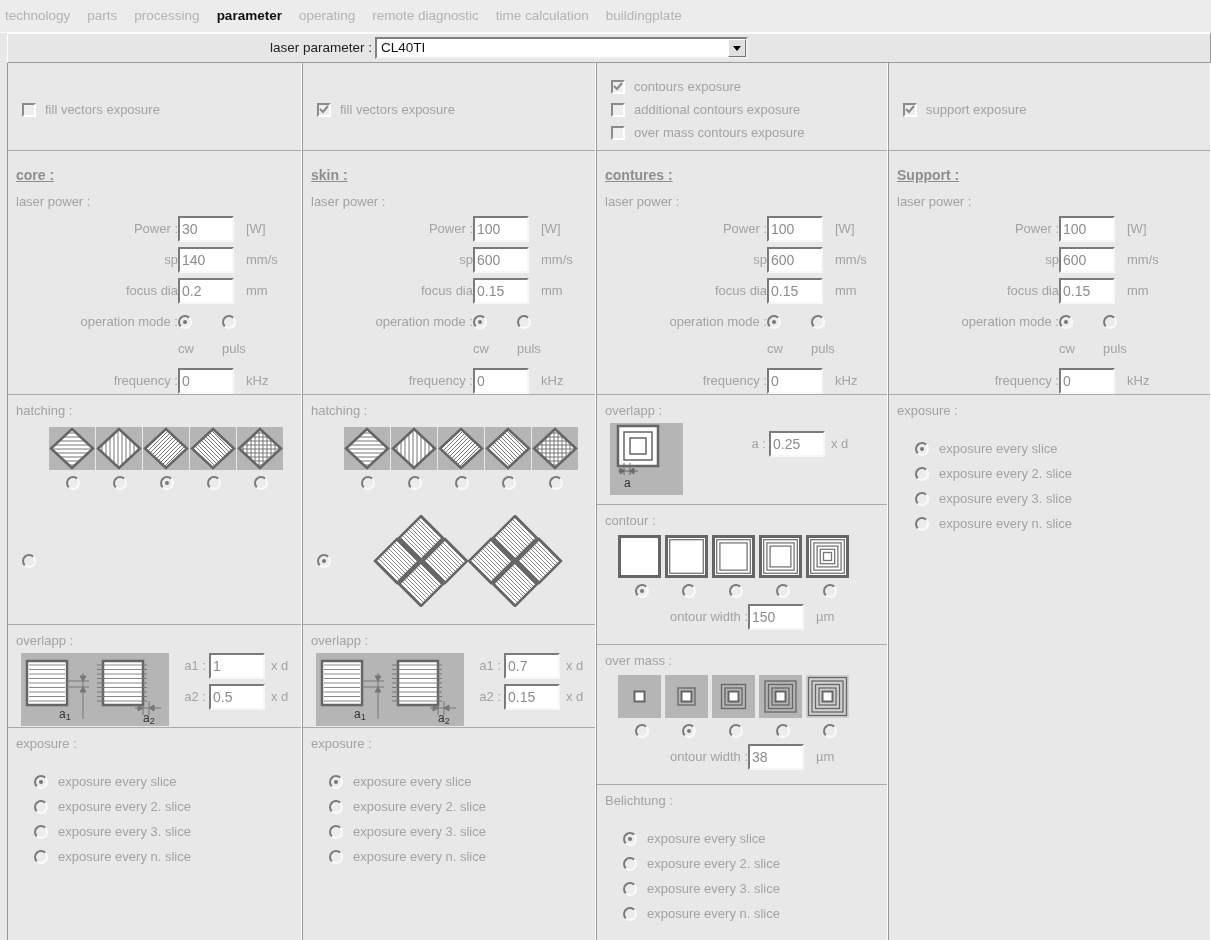  I want to click on dropdown-button, so click(737, 48).